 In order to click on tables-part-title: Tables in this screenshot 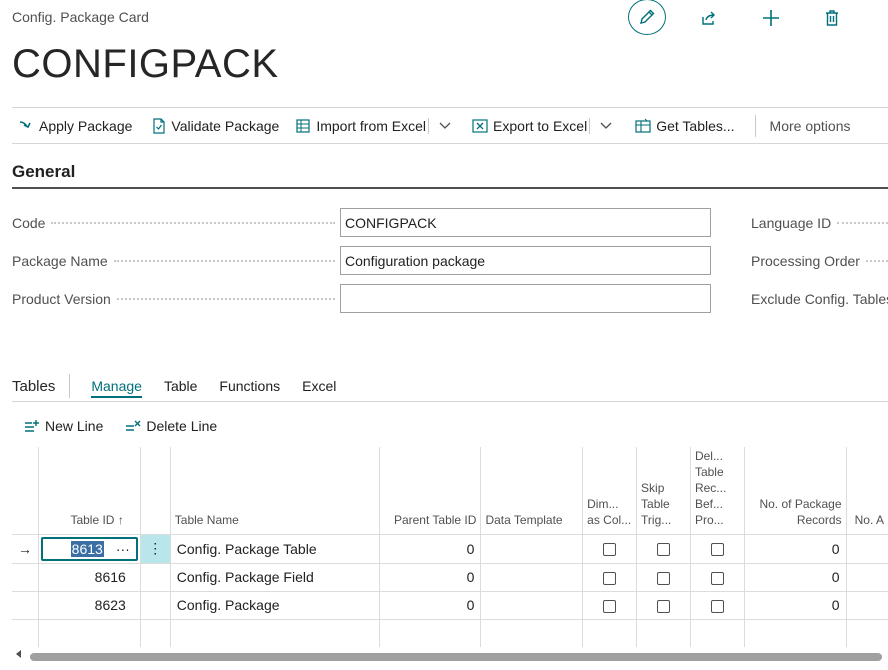, I will do `click(34, 386)`.